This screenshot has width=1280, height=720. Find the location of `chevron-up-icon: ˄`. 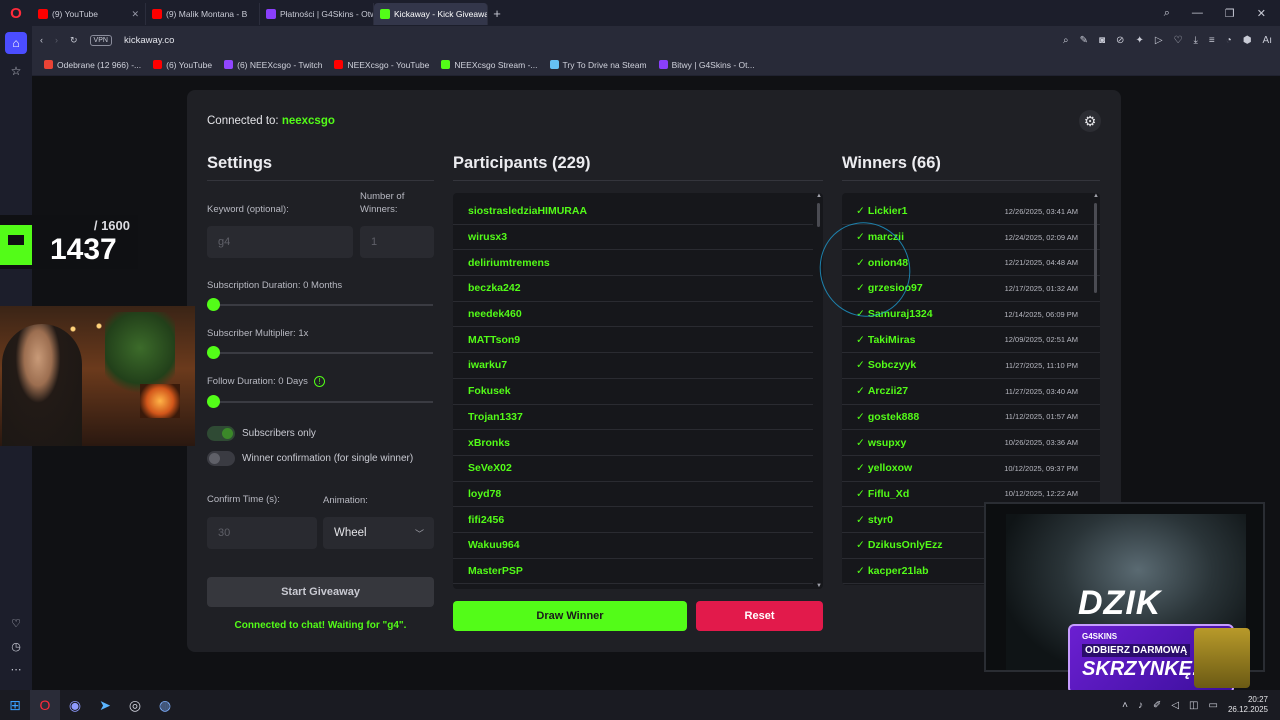

chevron-up-icon: ˄ is located at coordinates (1125, 705).